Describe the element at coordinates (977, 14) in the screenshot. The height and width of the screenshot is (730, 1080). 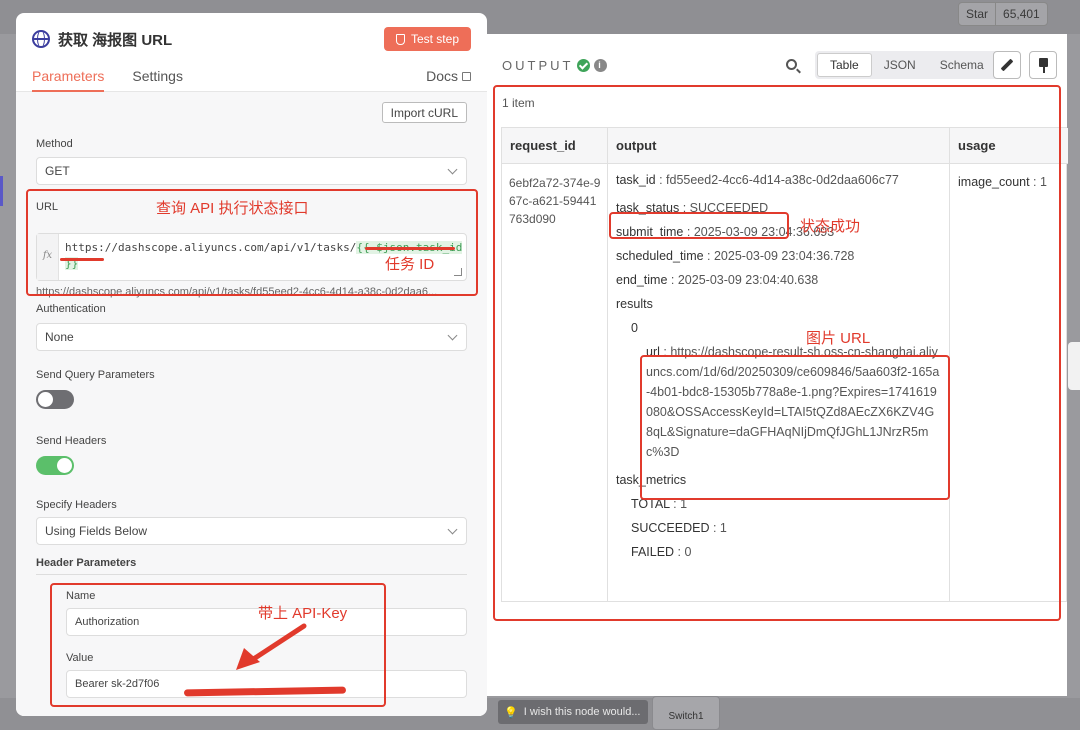
I see `github-star-label: Star` at that location.